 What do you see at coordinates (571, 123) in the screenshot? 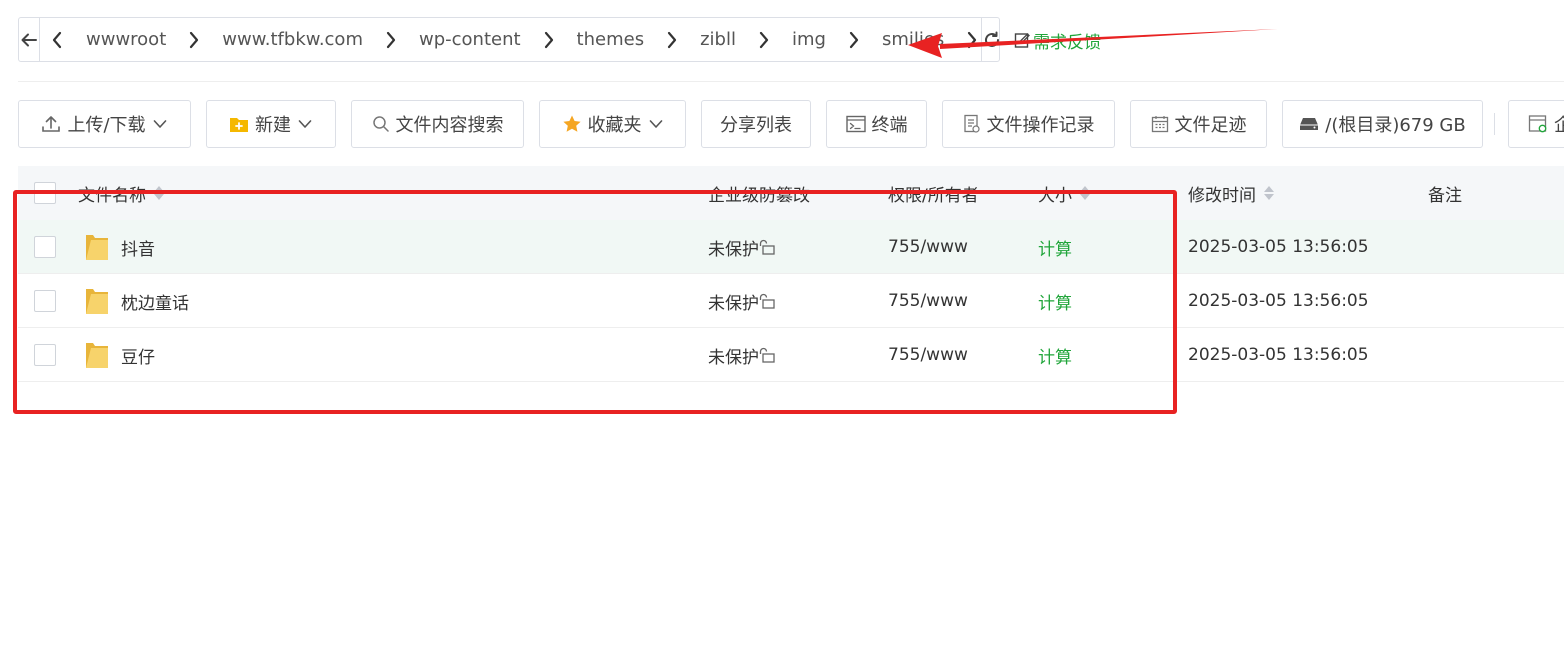
I see `star-icon` at bounding box center [571, 123].